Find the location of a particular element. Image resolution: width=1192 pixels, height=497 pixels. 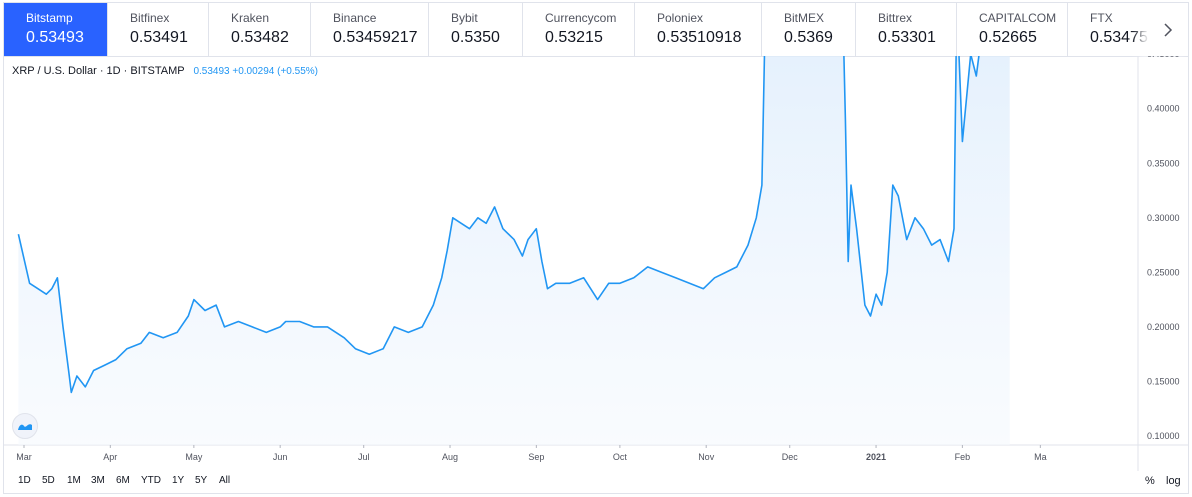

y-tick-label: 0.40000 is located at coordinates (1163, 109).